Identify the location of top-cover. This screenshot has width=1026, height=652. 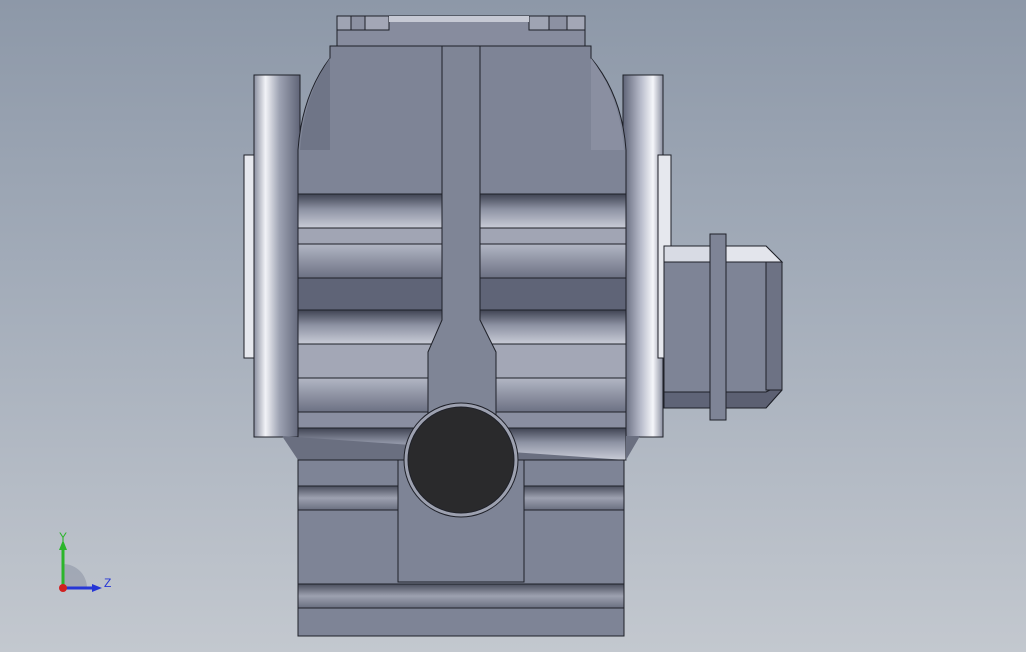
(461, 31).